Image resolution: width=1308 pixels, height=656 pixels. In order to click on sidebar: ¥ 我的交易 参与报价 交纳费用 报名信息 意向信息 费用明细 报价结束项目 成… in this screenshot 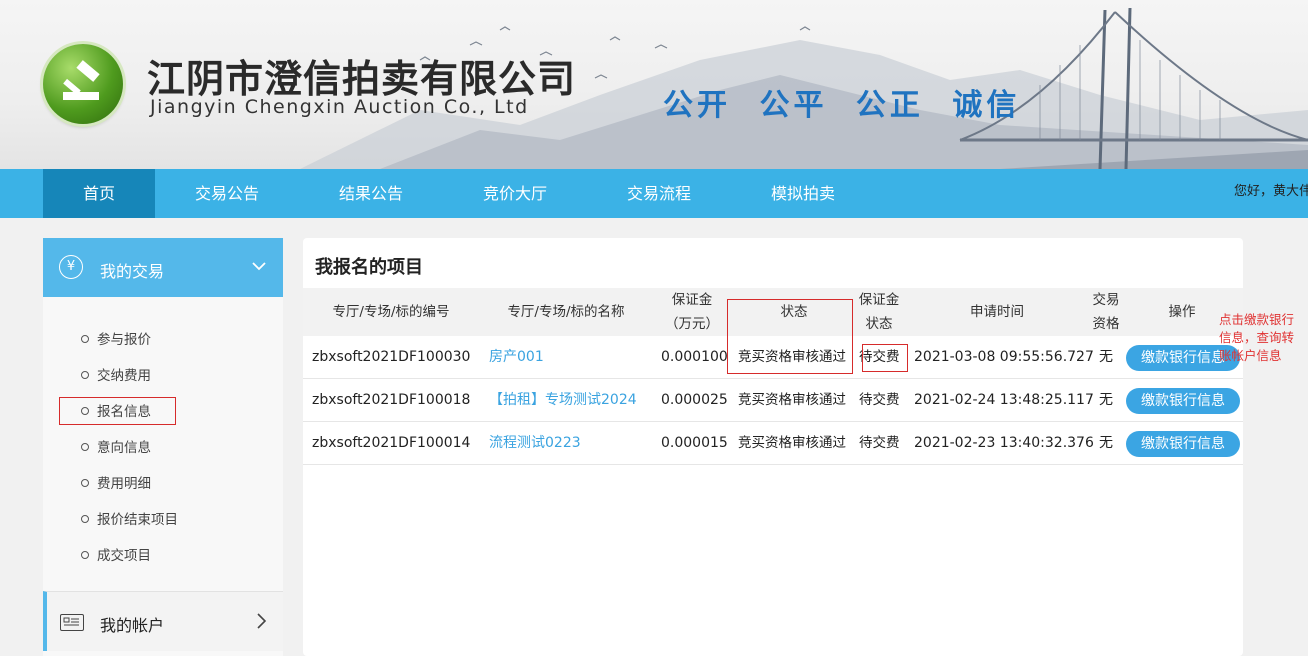, I will do `click(163, 447)`.